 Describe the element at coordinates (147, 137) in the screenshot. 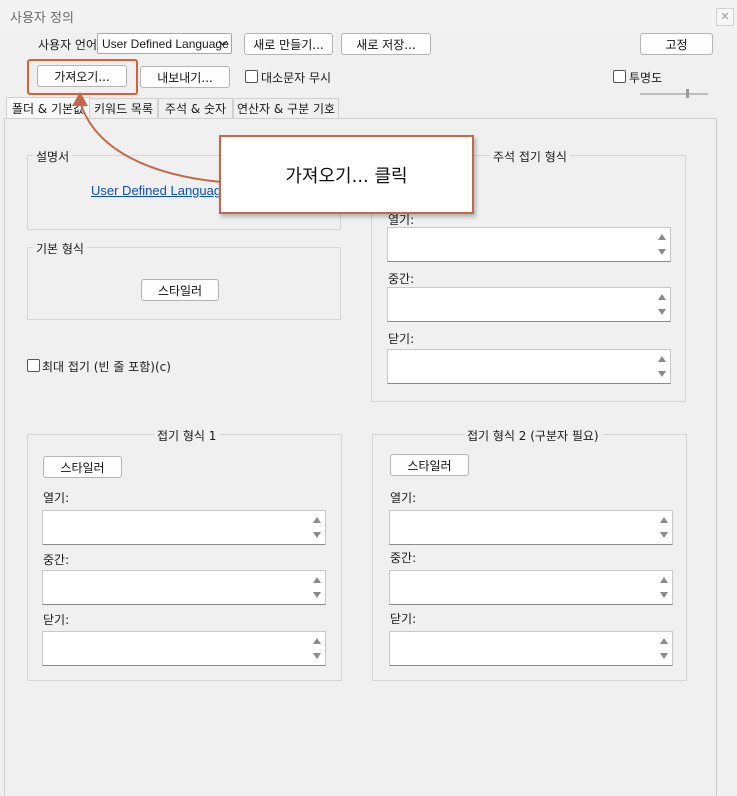

I see `callout-arrow` at that location.